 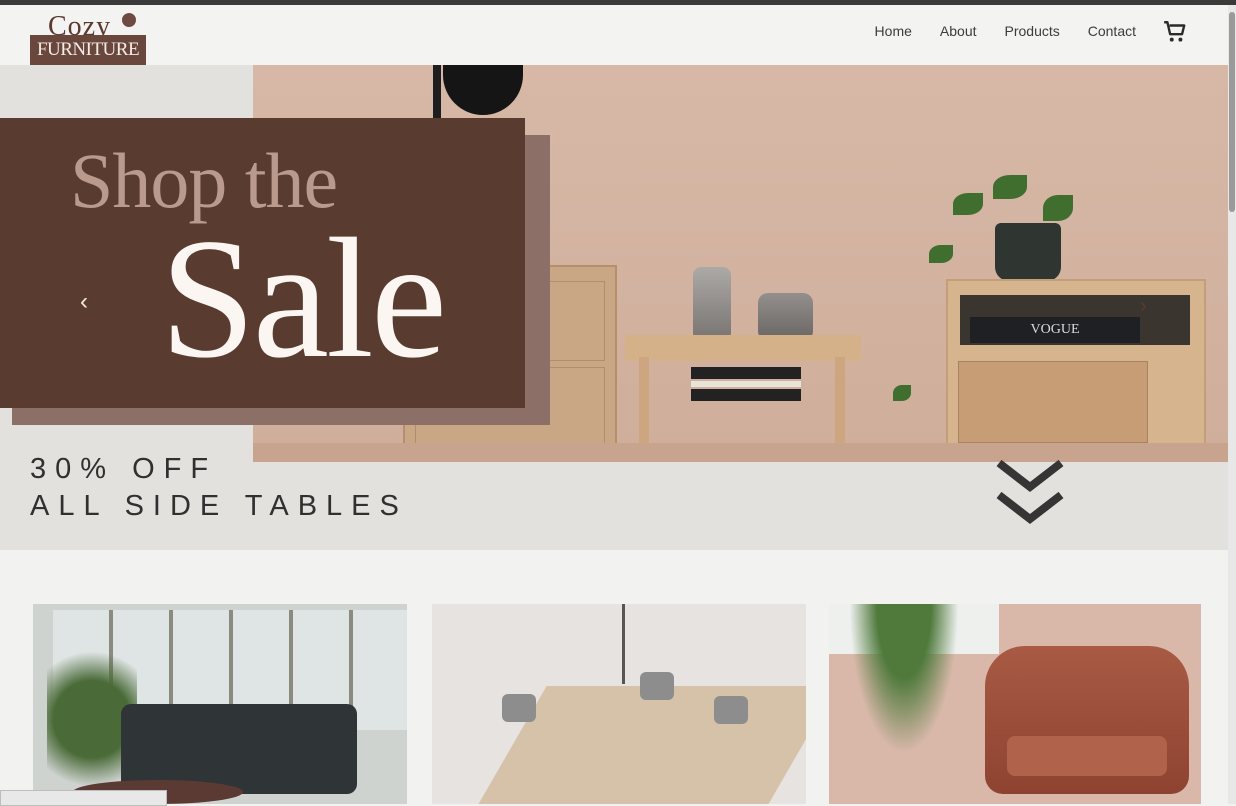 What do you see at coordinates (129, 20) in the screenshot?
I see `logo-dot` at bounding box center [129, 20].